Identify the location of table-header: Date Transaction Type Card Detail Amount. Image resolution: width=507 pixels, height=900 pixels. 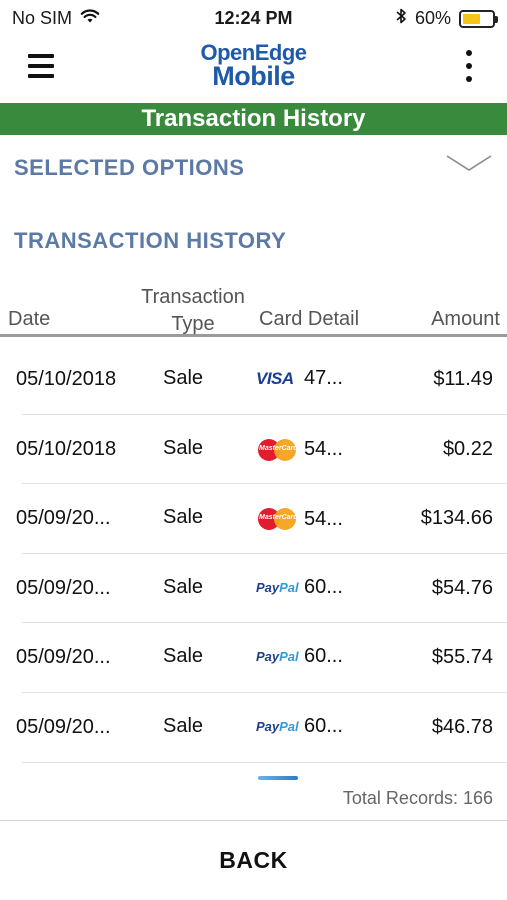
(253, 308).